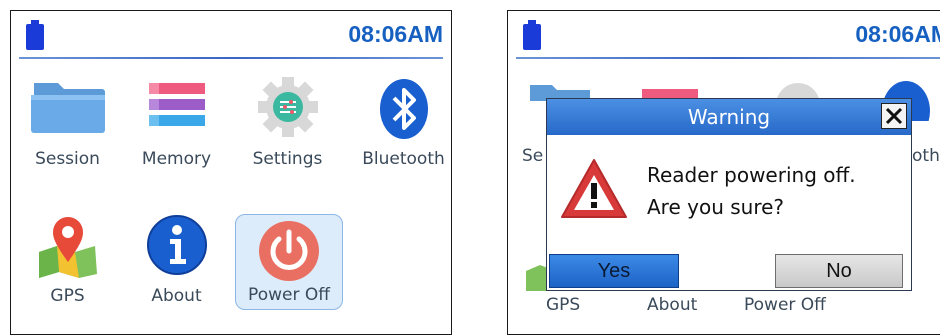  Describe the element at coordinates (839, 271) in the screenshot. I see `no-button: No` at that location.